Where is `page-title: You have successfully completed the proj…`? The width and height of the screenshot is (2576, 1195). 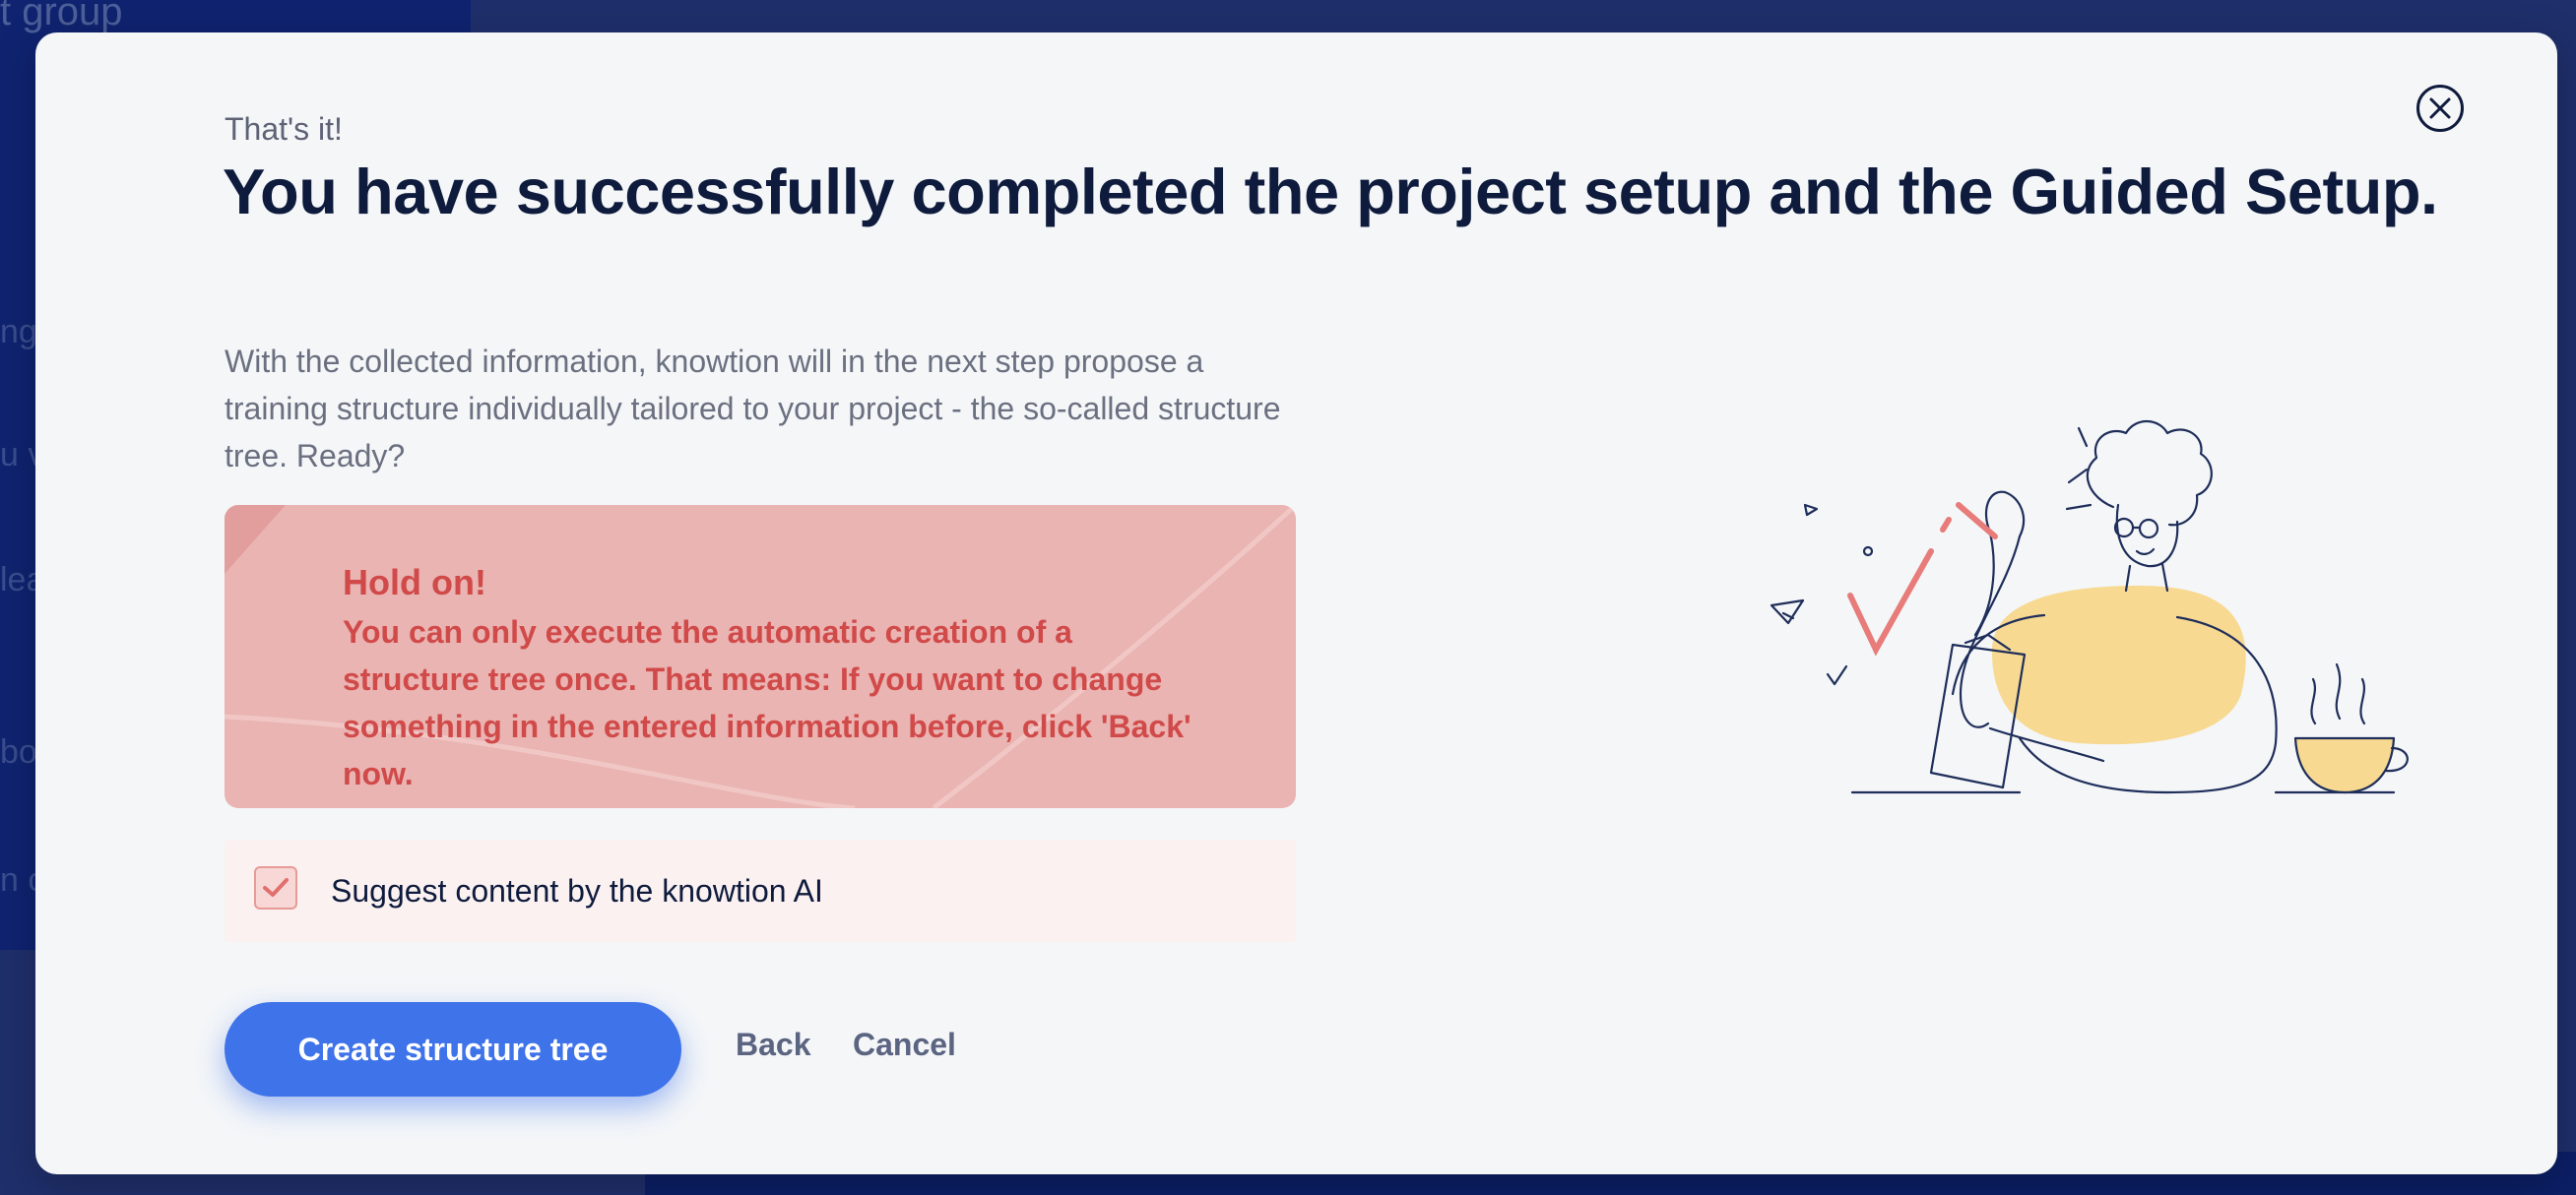
page-title: You have successfully completed the proj… is located at coordinates (1330, 191).